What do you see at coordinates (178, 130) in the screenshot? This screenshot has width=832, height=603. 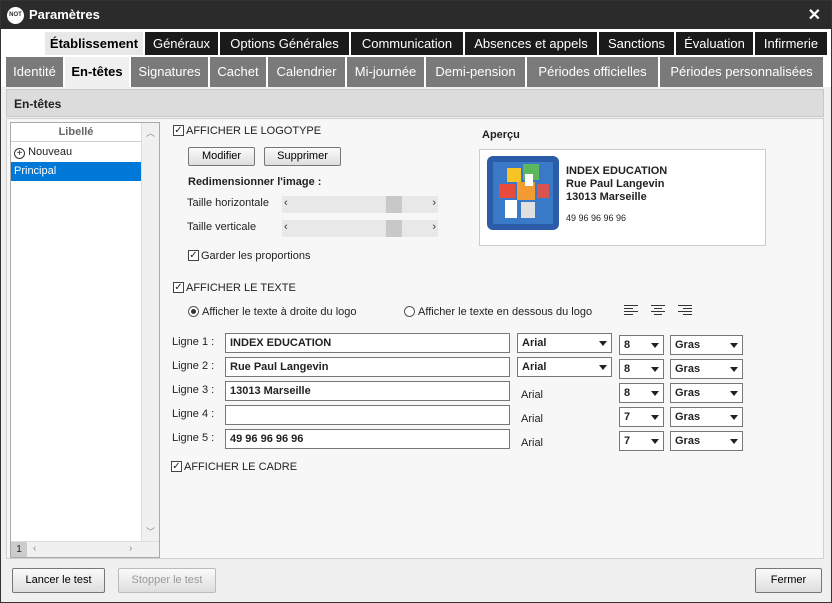 I see `show-logo-checkbox: ✓` at bounding box center [178, 130].